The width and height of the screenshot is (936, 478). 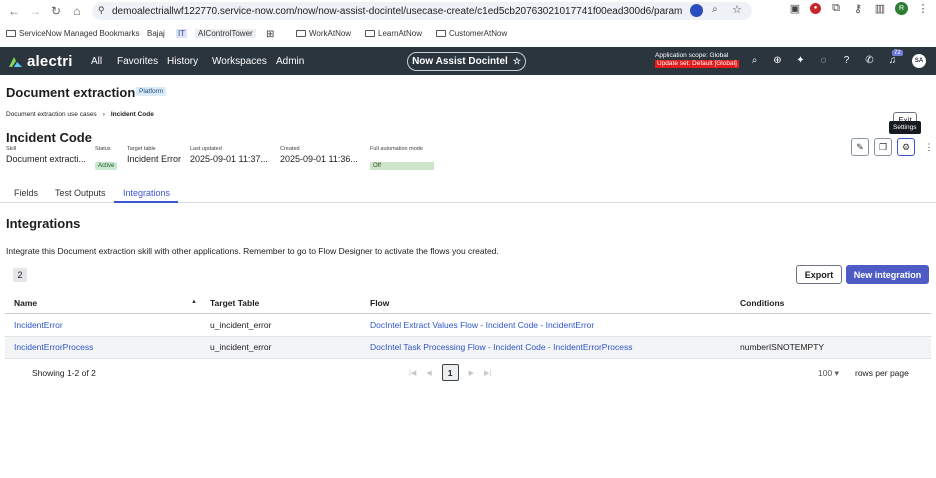 I want to click on home-icon: ⌂, so click(x=77, y=11).